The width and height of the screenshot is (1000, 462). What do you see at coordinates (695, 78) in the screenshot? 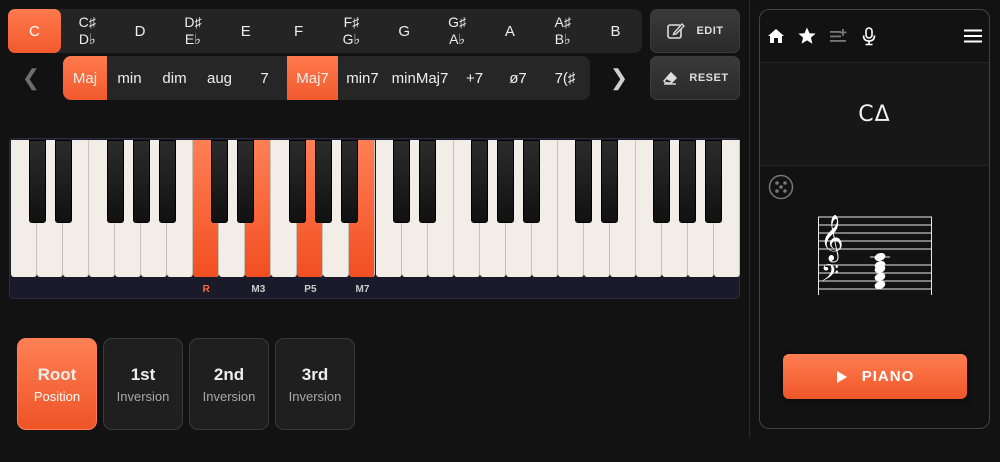
I see `reset-button: RESET` at bounding box center [695, 78].